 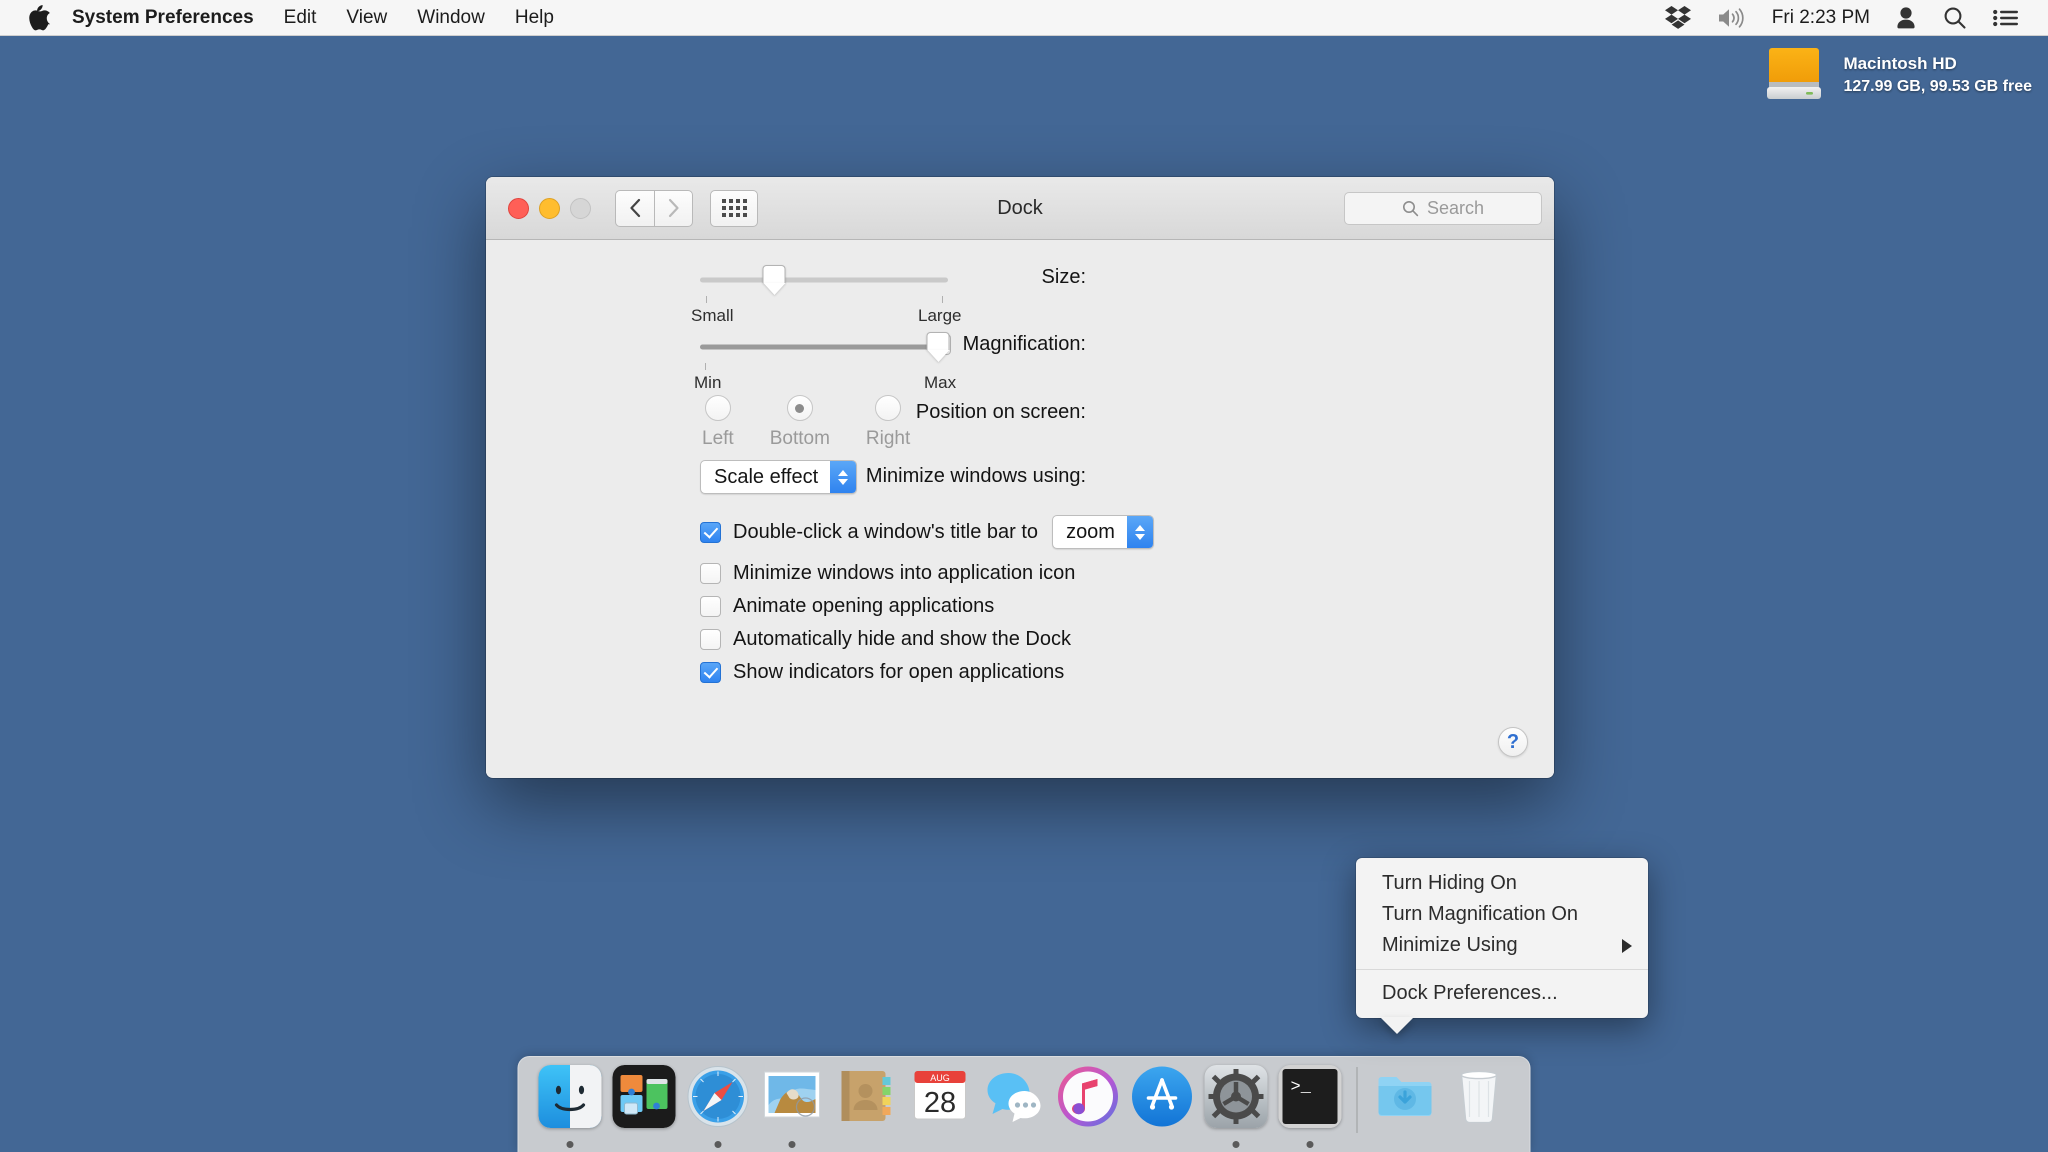 What do you see at coordinates (1678, 17) in the screenshot?
I see `dropbox-icon` at bounding box center [1678, 17].